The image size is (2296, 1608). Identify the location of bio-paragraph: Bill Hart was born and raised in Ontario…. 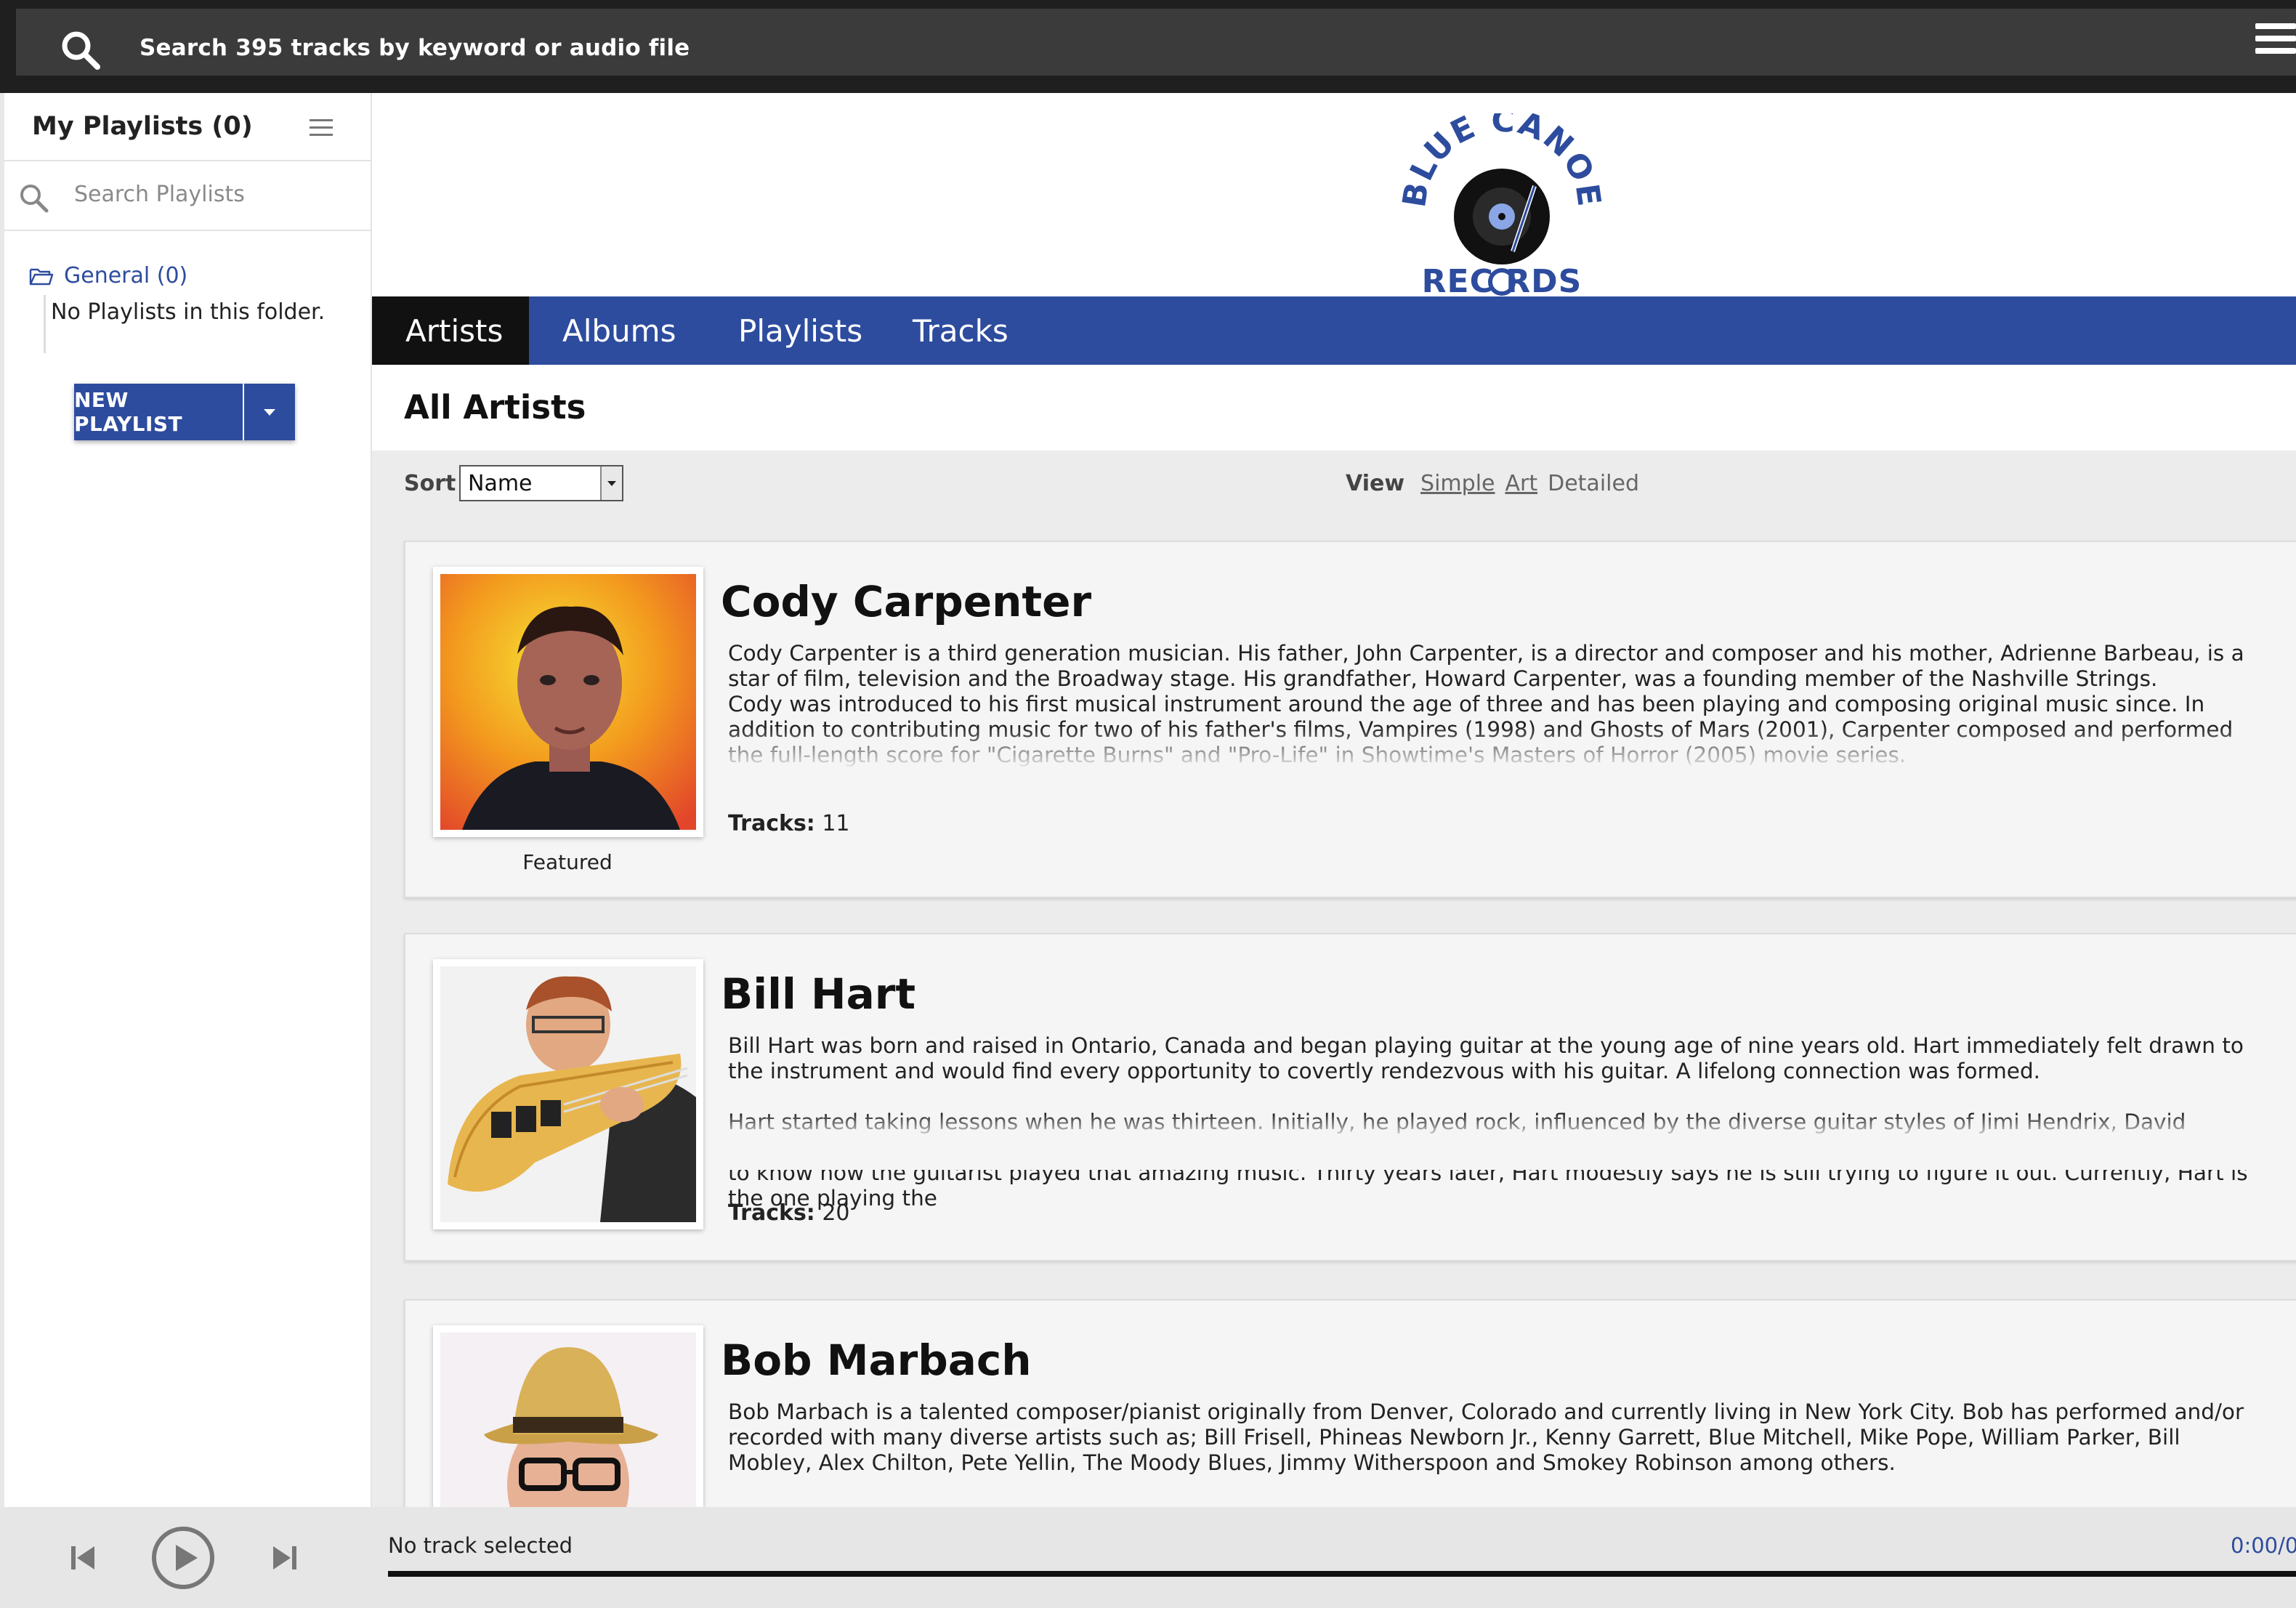
(1486, 1058).